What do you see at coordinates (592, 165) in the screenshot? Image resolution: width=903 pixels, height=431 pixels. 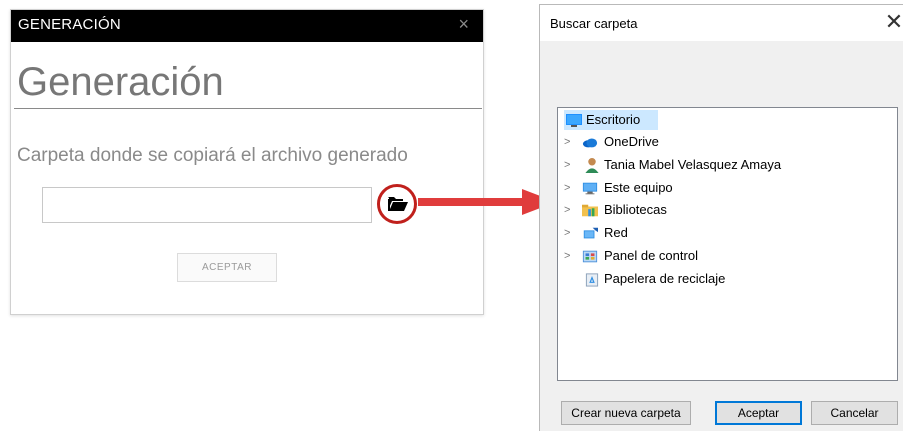 I see `user-icon` at bounding box center [592, 165].